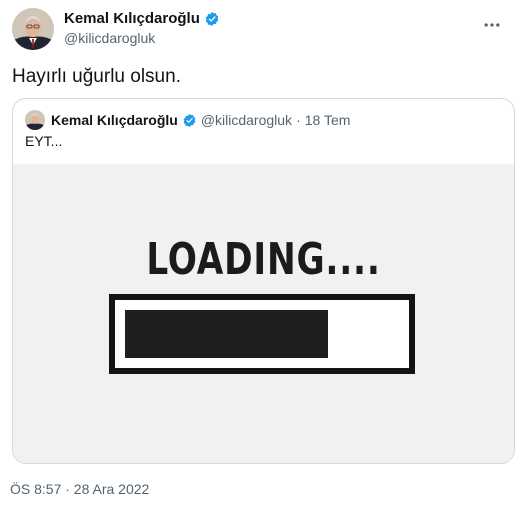  I want to click on quoted-author-name: Kemal Kılıçdaroğlu, so click(114, 120).